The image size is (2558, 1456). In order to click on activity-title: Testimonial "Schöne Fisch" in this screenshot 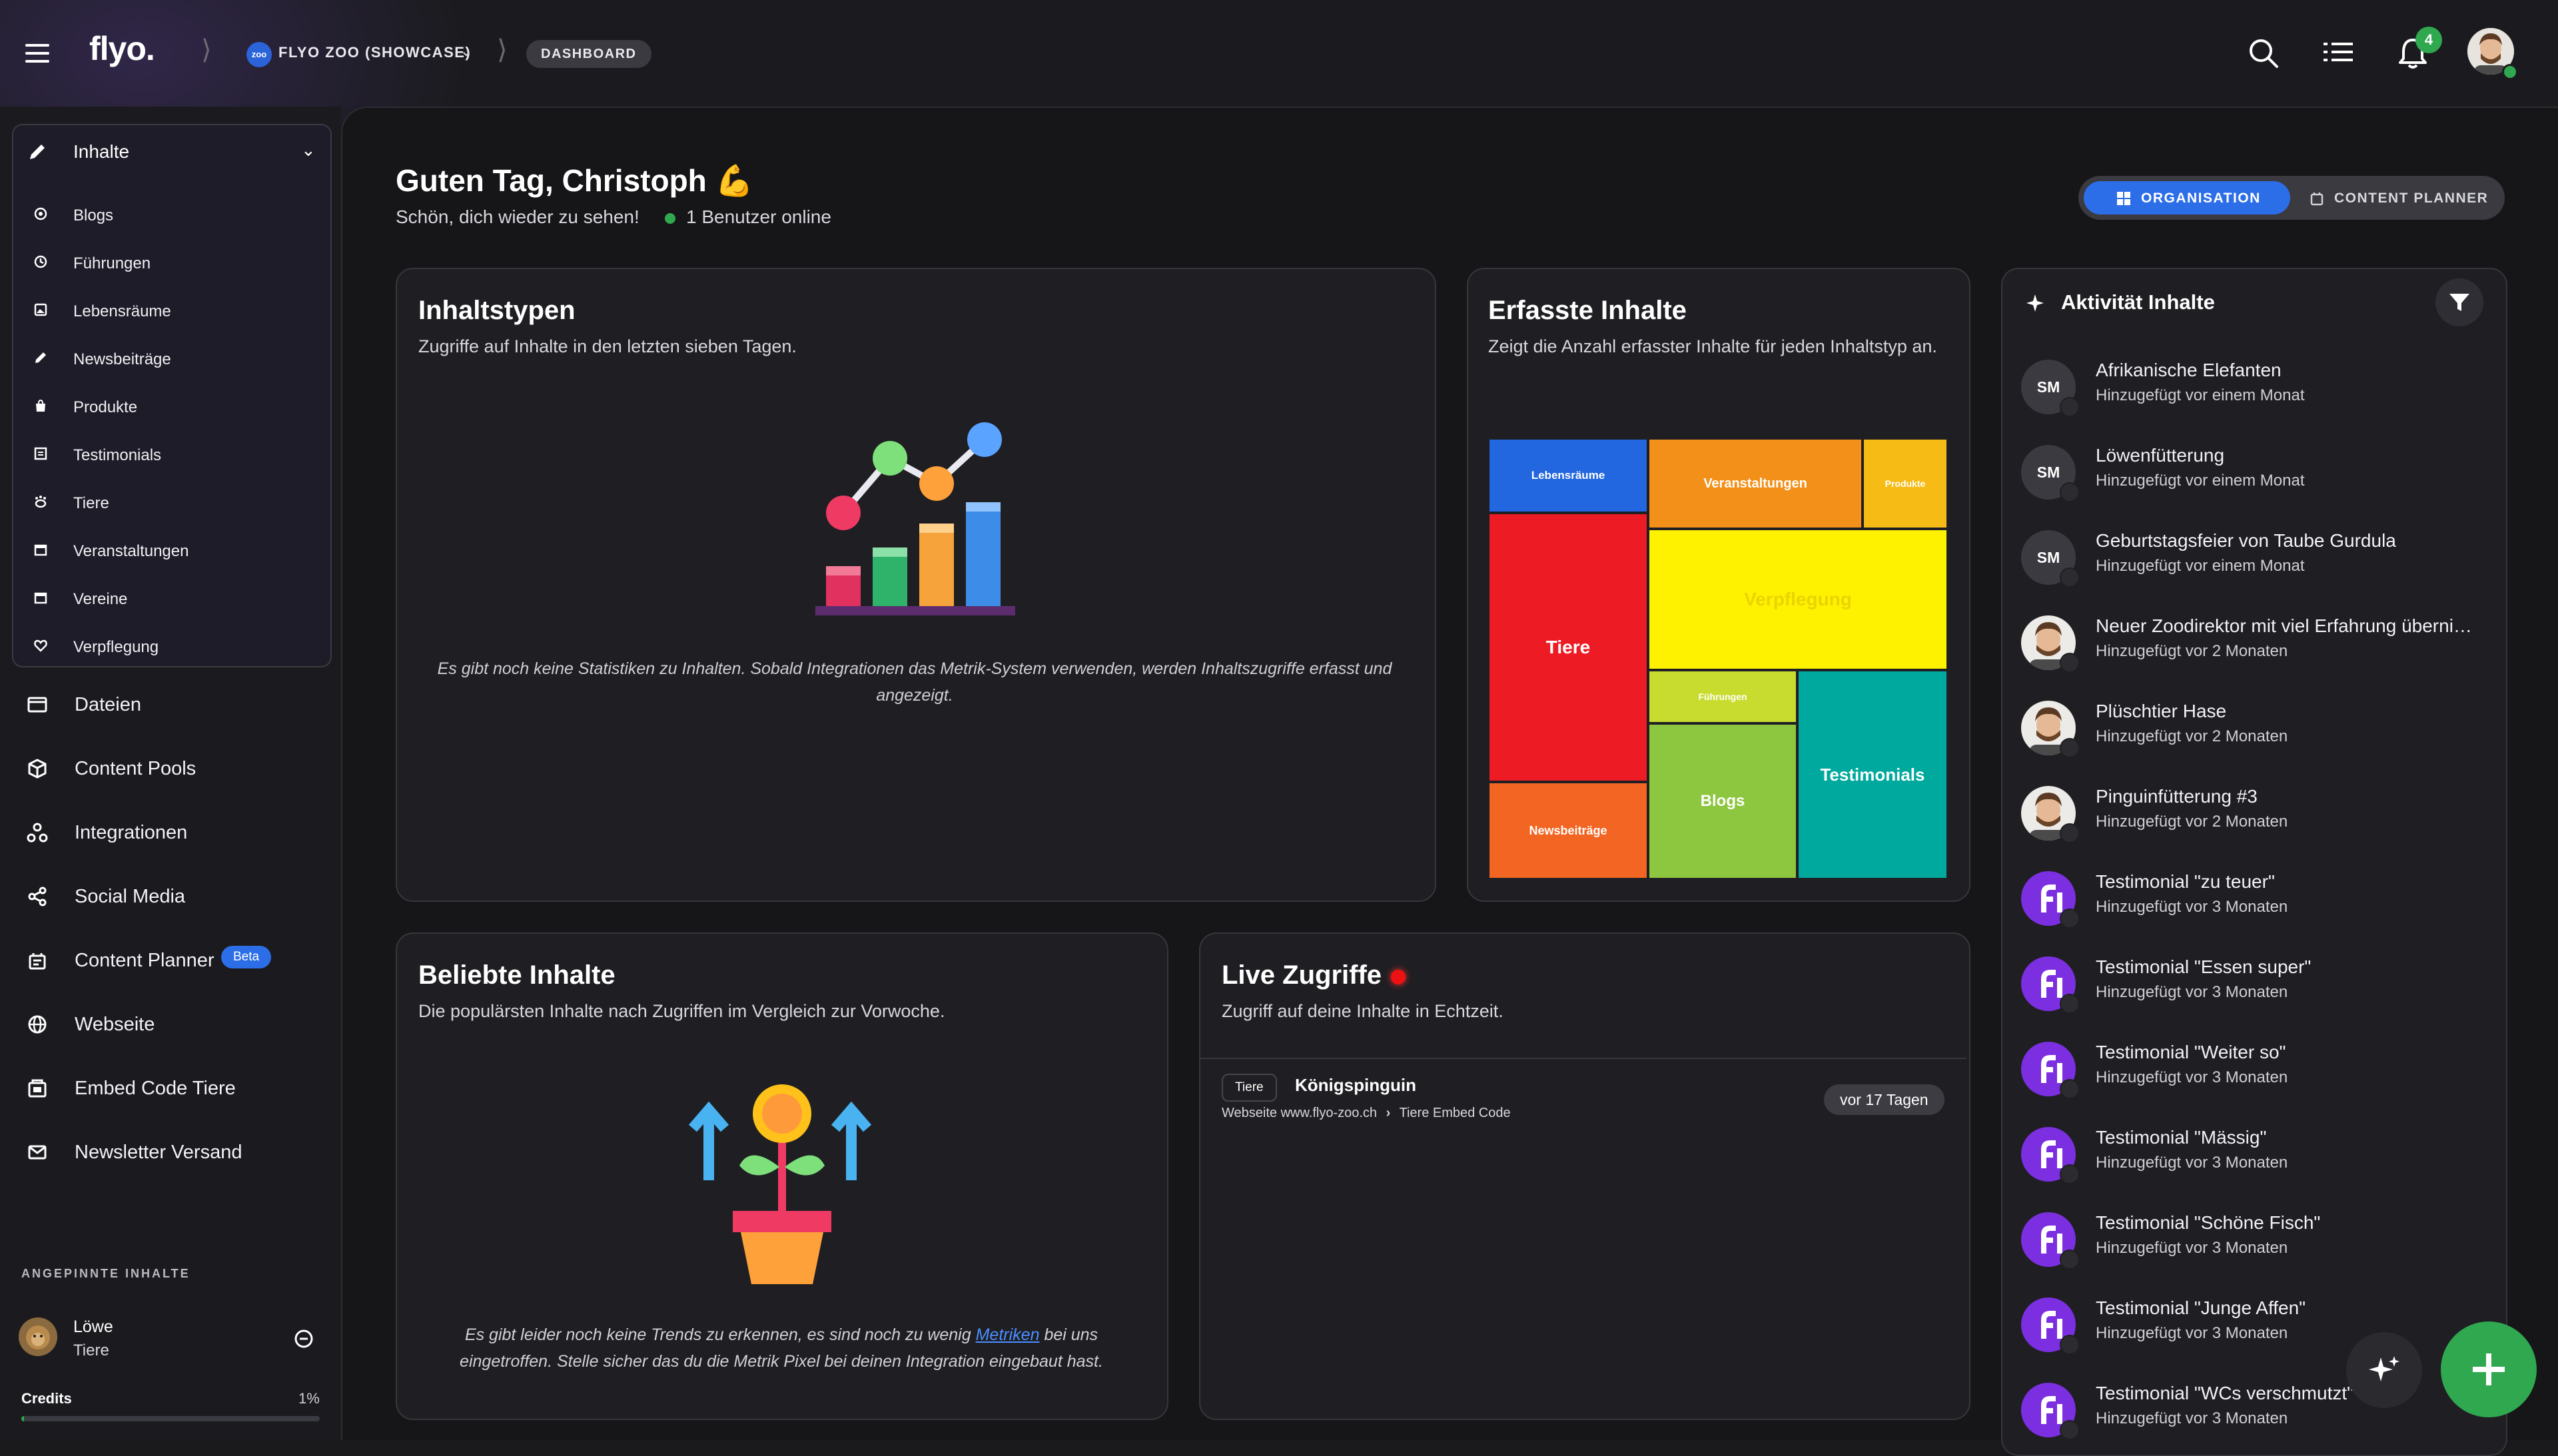, I will do `click(2208, 1222)`.